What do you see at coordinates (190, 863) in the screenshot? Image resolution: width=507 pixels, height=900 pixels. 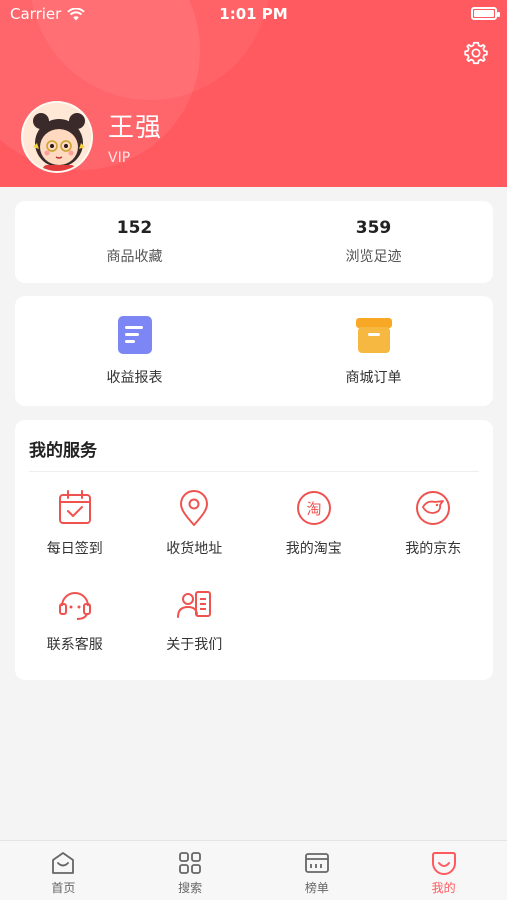 I see `grid-icon` at bounding box center [190, 863].